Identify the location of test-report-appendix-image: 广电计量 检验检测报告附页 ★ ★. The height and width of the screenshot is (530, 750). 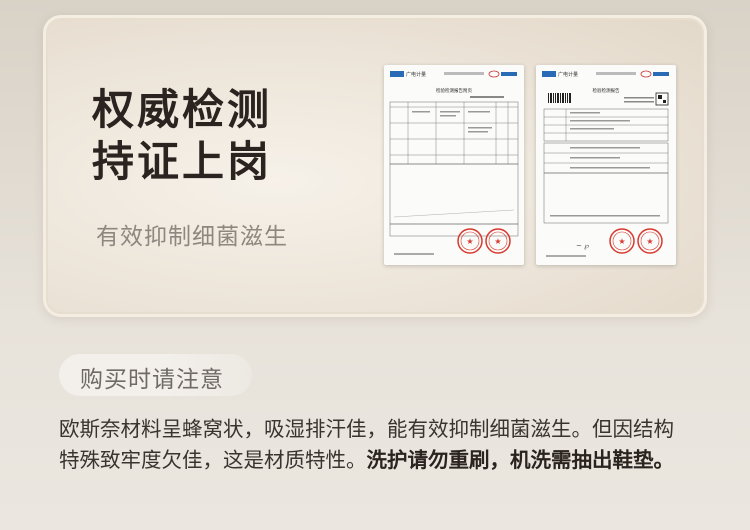
(454, 165).